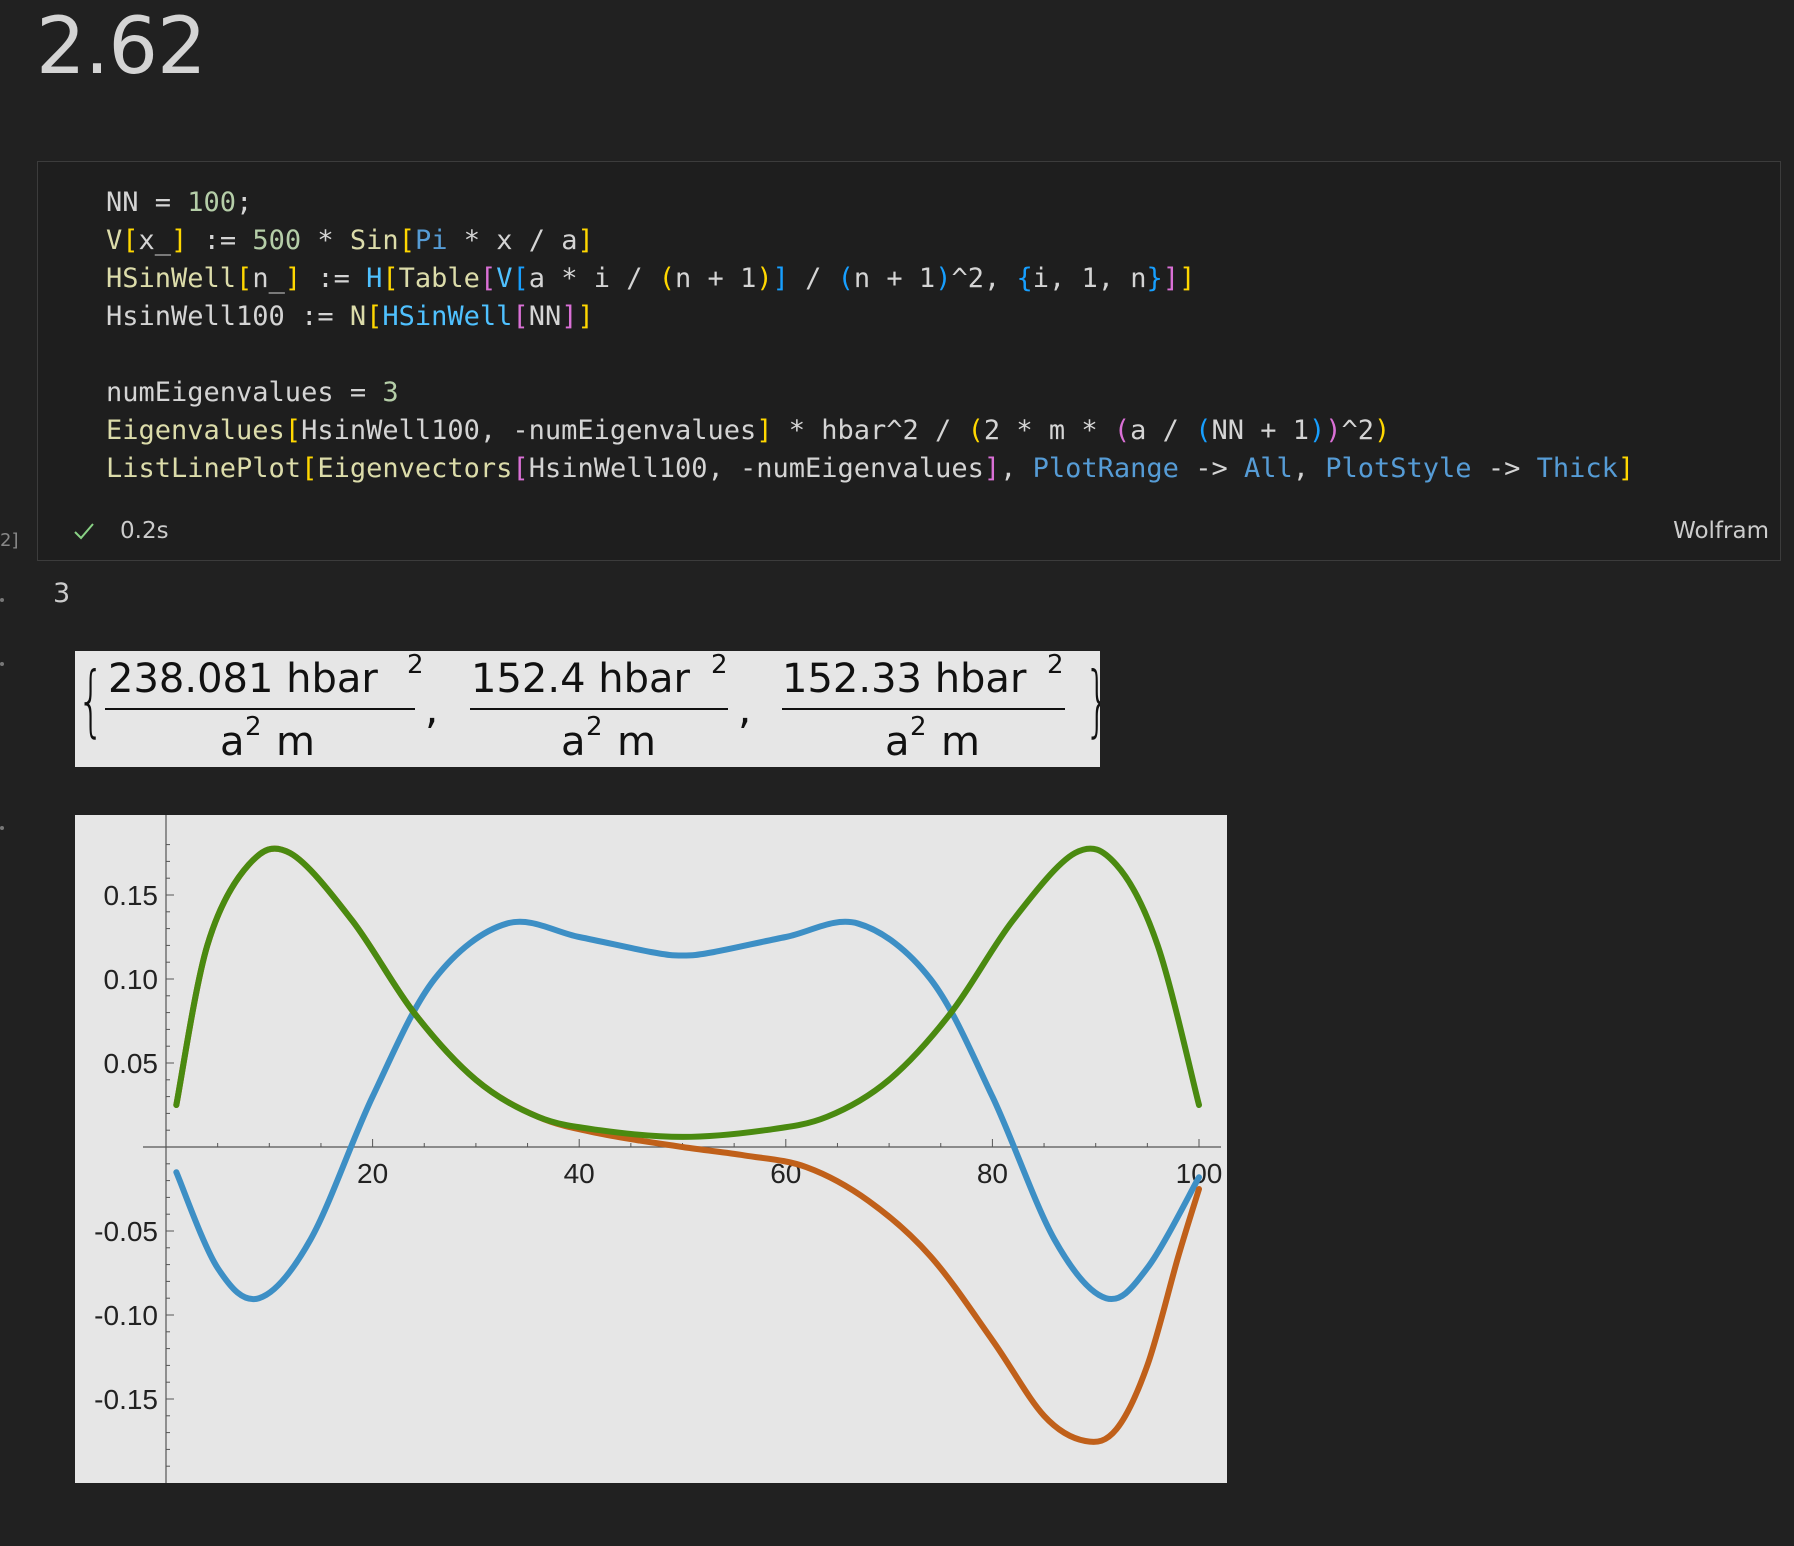 This screenshot has height=1546, width=1794. What do you see at coordinates (126, 1315) in the screenshot?
I see `y-tick-label: -0.10` at bounding box center [126, 1315].